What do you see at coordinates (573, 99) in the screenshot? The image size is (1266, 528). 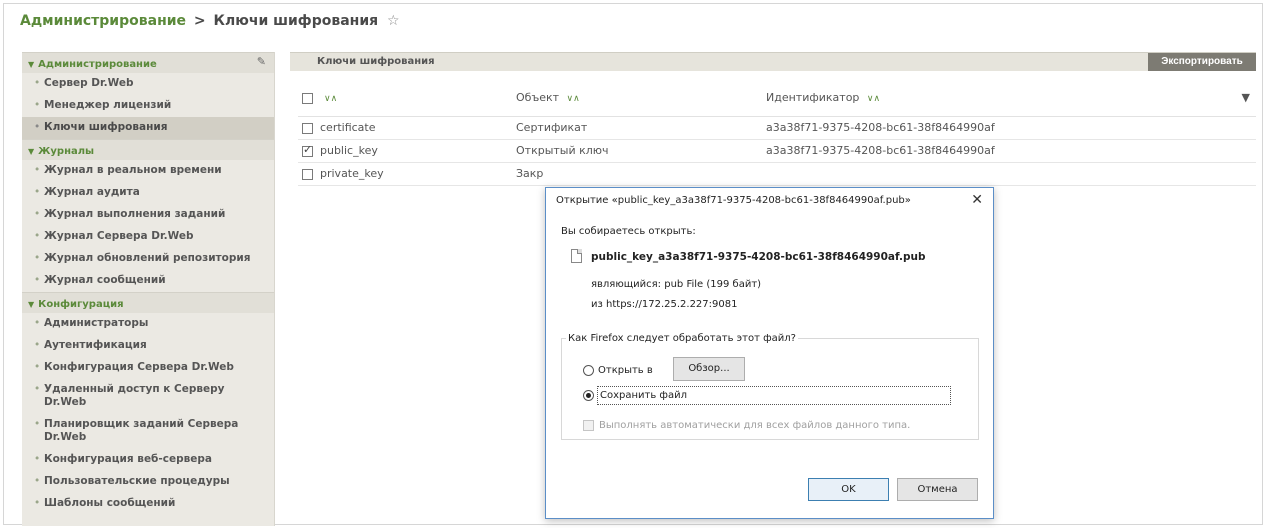 I see `sort-object-icon: ∨∧` at bounding box center [573, 99].